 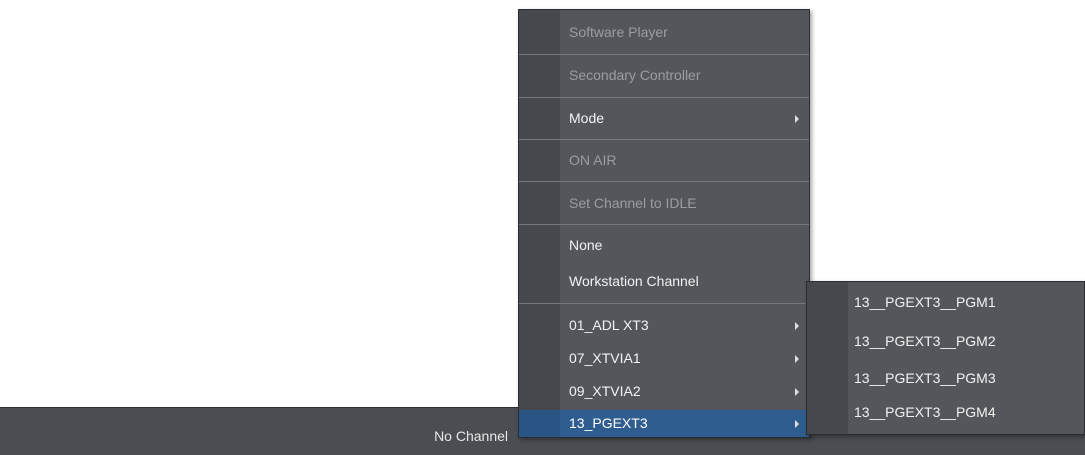 What do you see at coordinates (605, 358) in the screenshot?
I see `menu-item-label: 07_XTVIA1` at bounding box center [605, 358].